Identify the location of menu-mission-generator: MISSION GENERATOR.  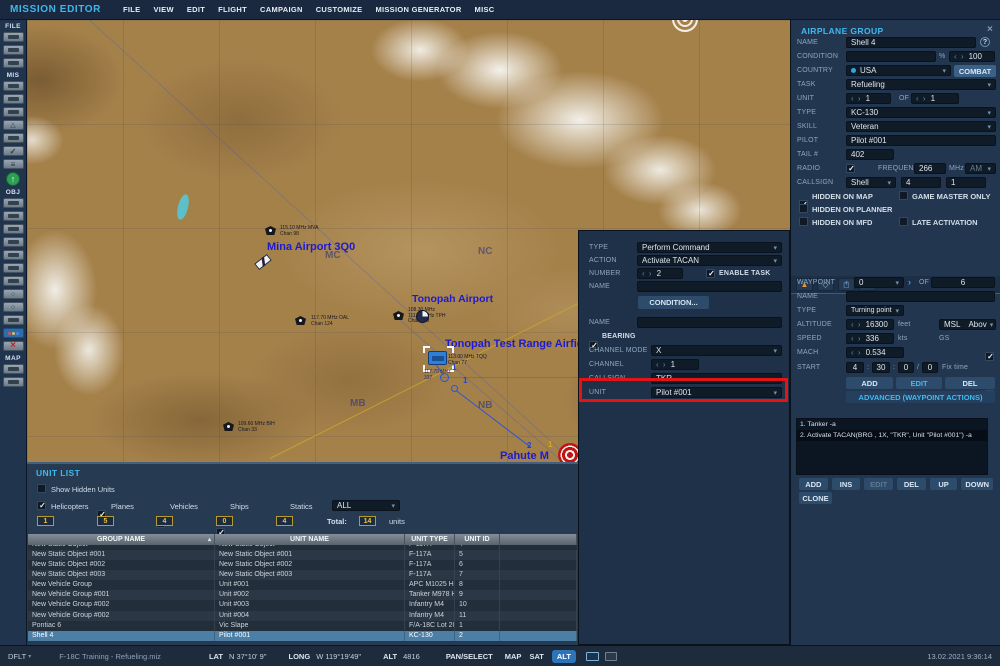
(418, 9).